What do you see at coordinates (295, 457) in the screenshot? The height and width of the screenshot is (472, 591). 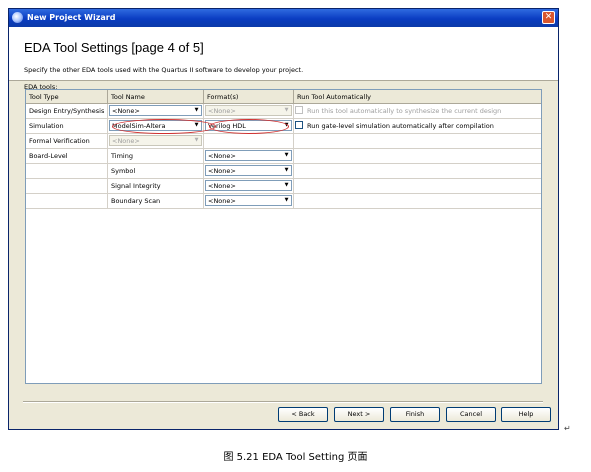 I see `figure-caption: 图 5.21 EDA Tool Setting 页面` at bounding box center [295, 457].